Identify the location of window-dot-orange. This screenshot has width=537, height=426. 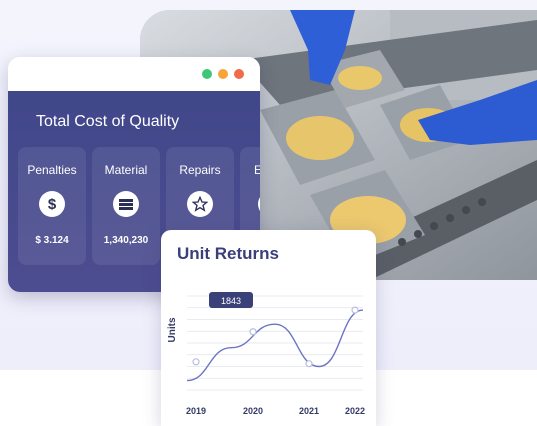
(223, 74).